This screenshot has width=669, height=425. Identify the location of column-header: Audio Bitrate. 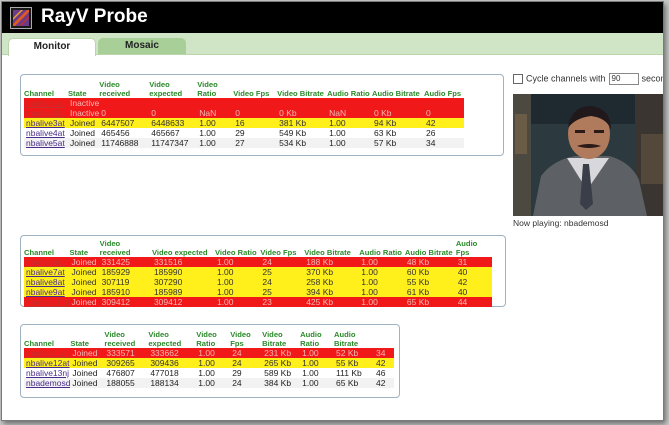
(346, 339).